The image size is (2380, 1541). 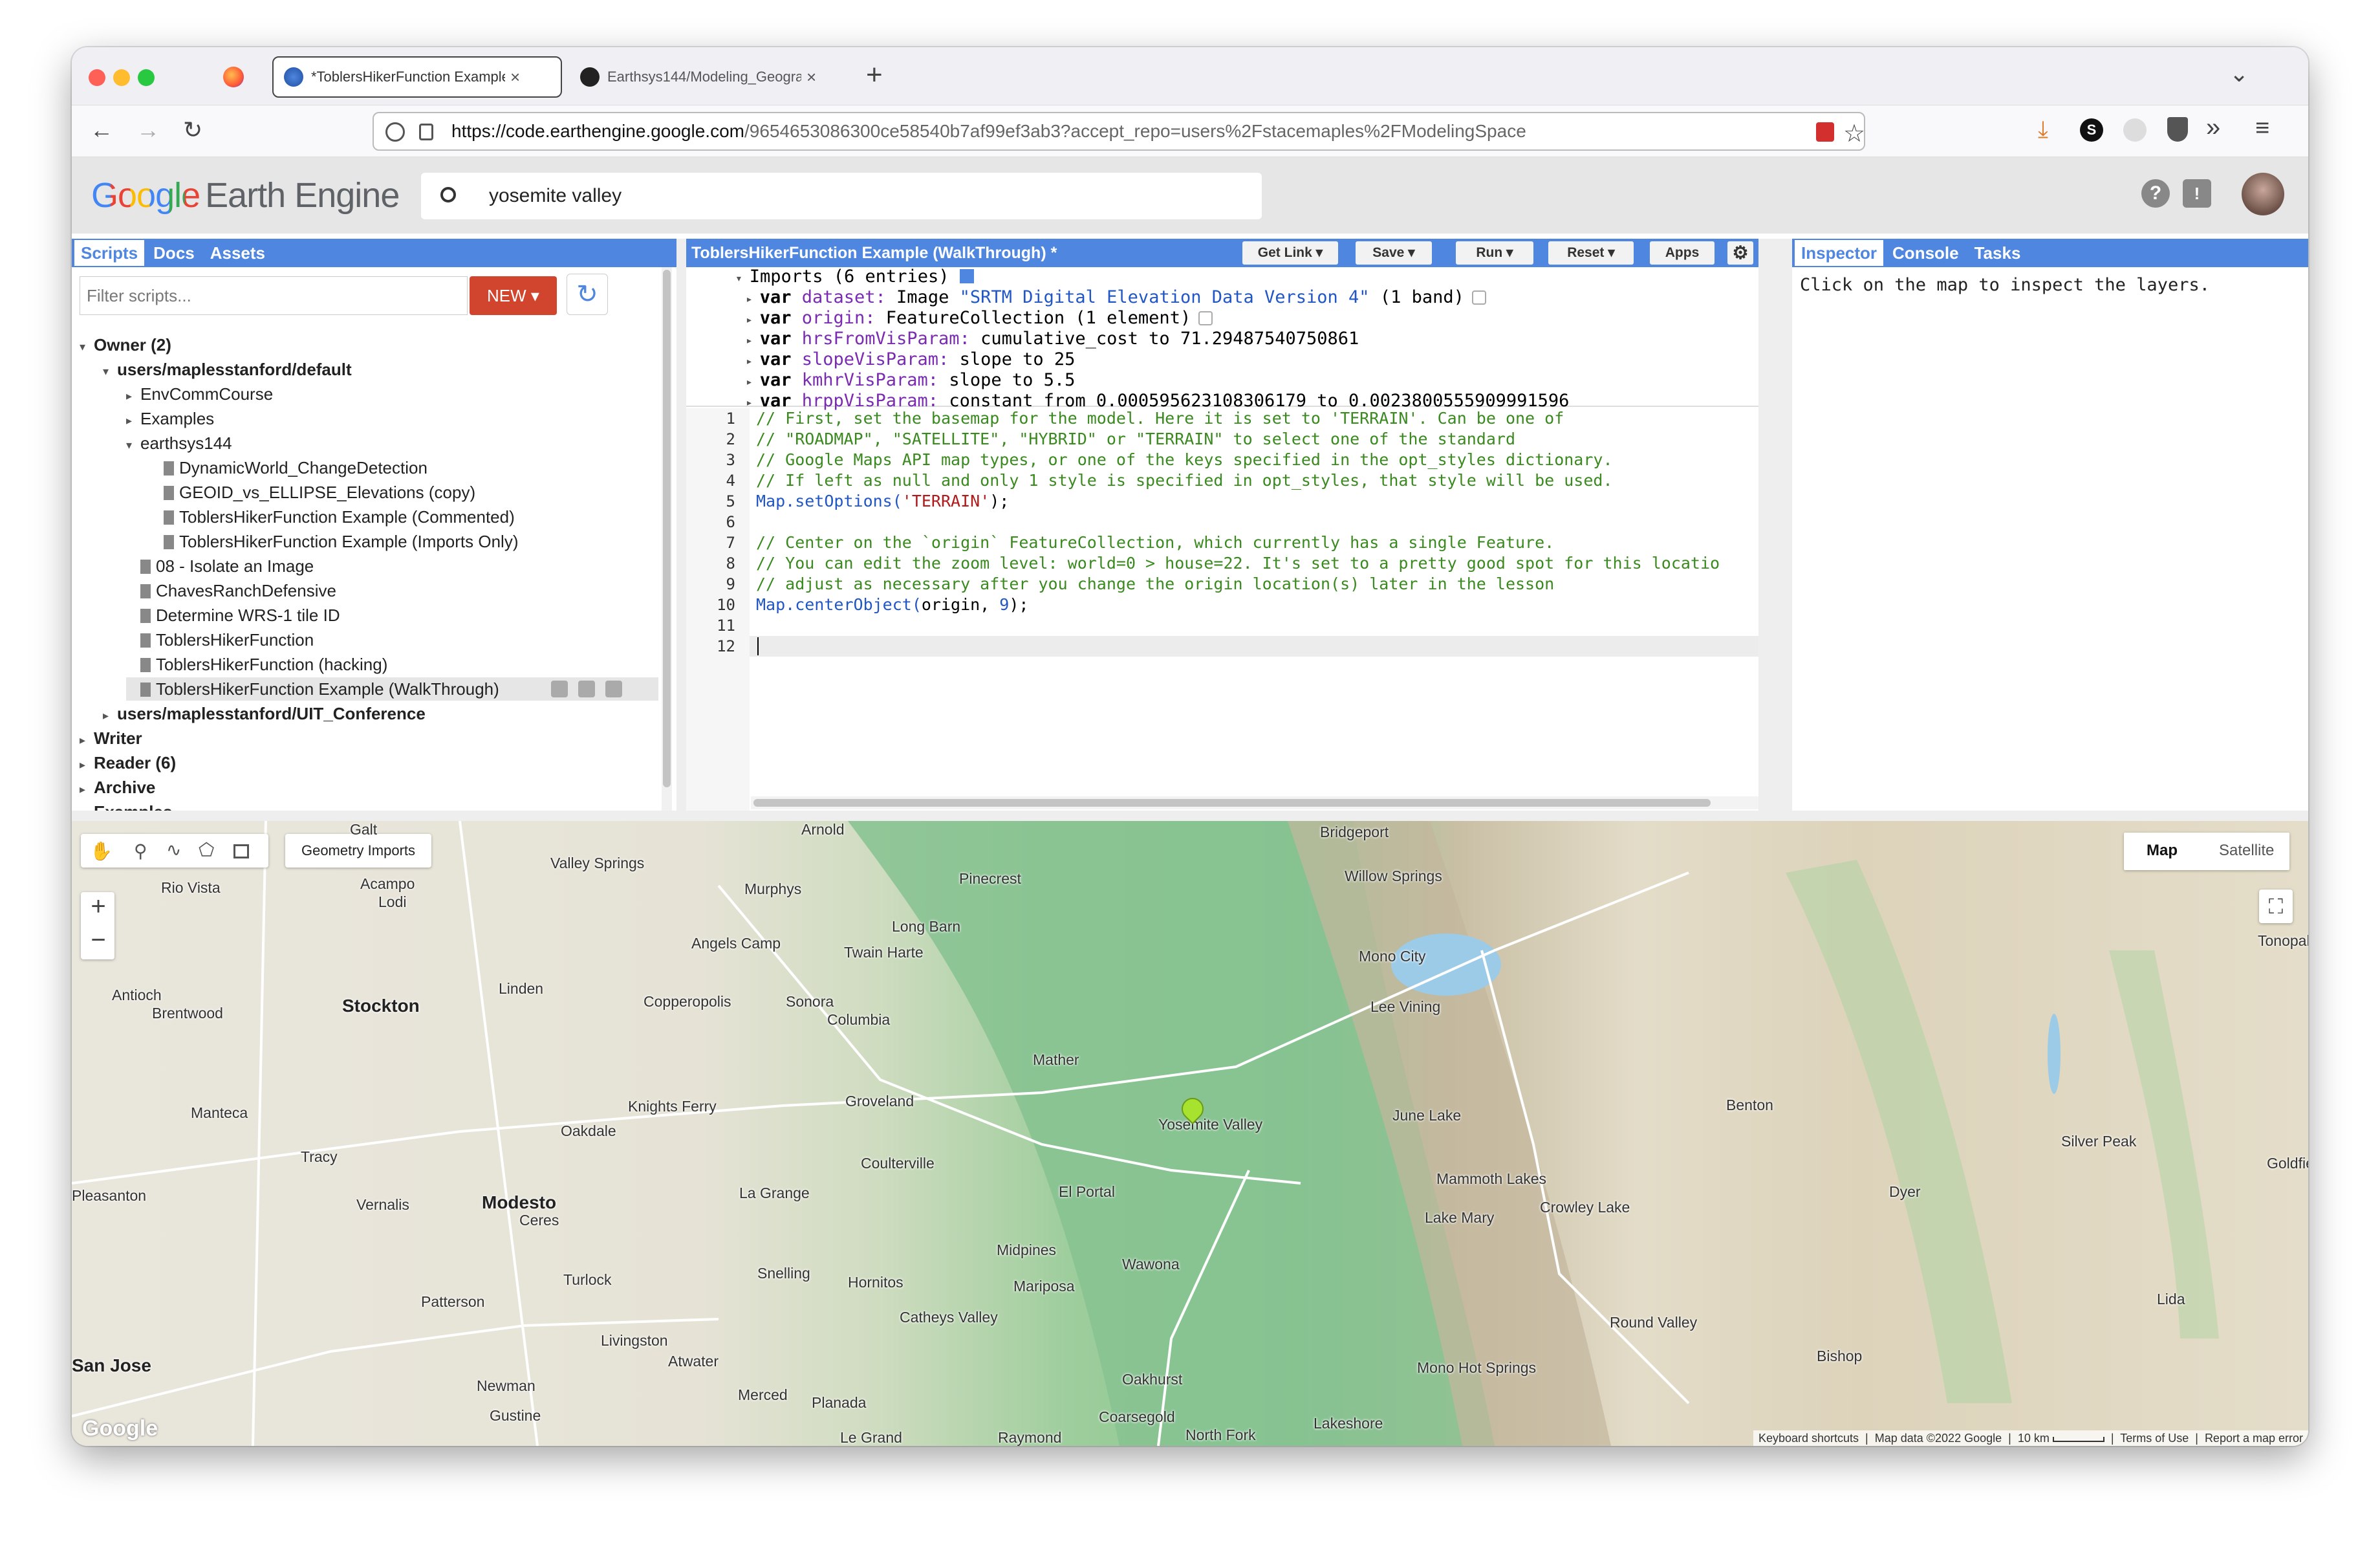 I want to click on tab-inspector: Inspector, so click(x=1839, y=253).